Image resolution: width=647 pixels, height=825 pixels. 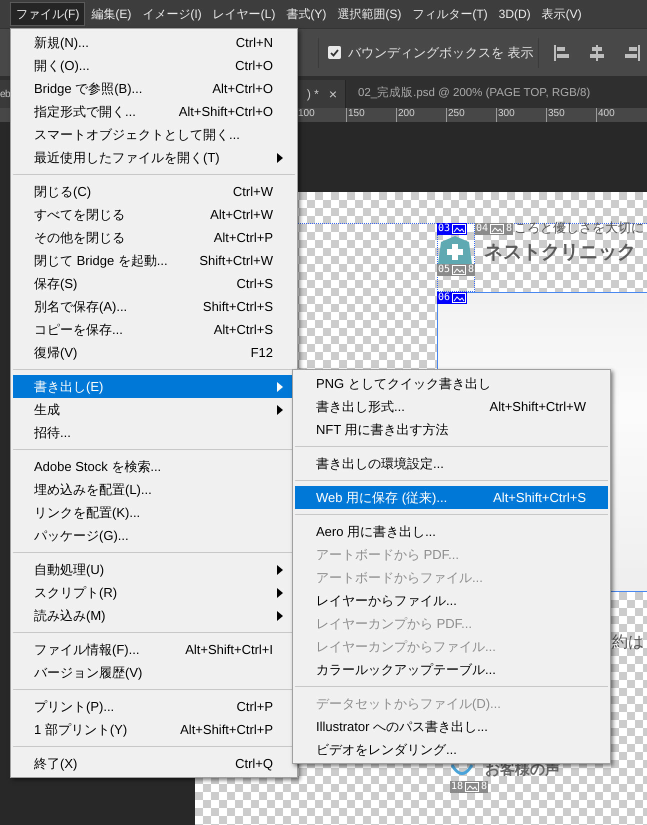 What do you see at coordinates (154, 592) in the screenshot?
I see `menu-item: スクリプト(R)` at bounding box center [154, 592].